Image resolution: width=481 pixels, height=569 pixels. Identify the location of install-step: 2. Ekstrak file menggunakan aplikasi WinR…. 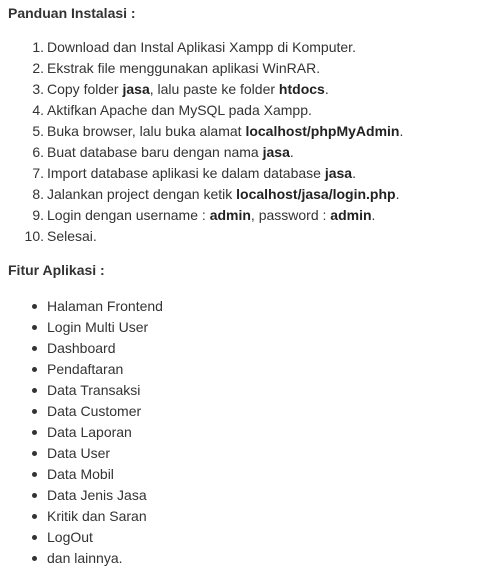
(217, 68).